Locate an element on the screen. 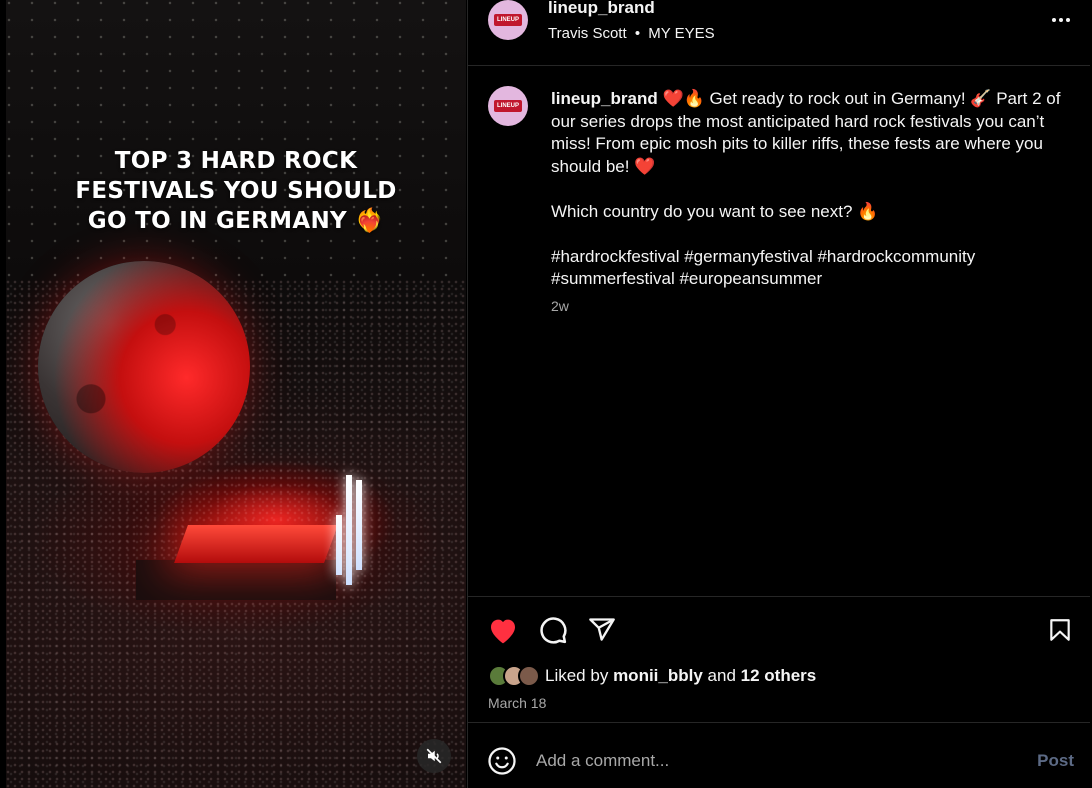  first-liker: monii_bbly is located at coordinates (658, 675).